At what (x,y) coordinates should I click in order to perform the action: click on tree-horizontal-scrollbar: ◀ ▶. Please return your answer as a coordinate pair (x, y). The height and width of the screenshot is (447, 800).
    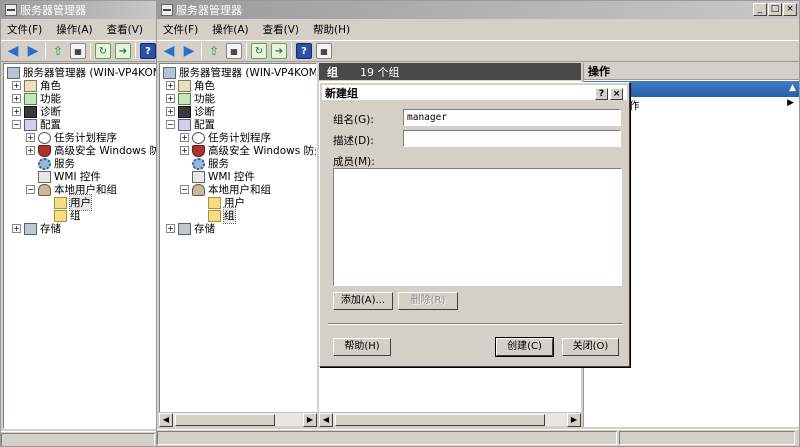
    Looking at the image, I should click on (238, 419).